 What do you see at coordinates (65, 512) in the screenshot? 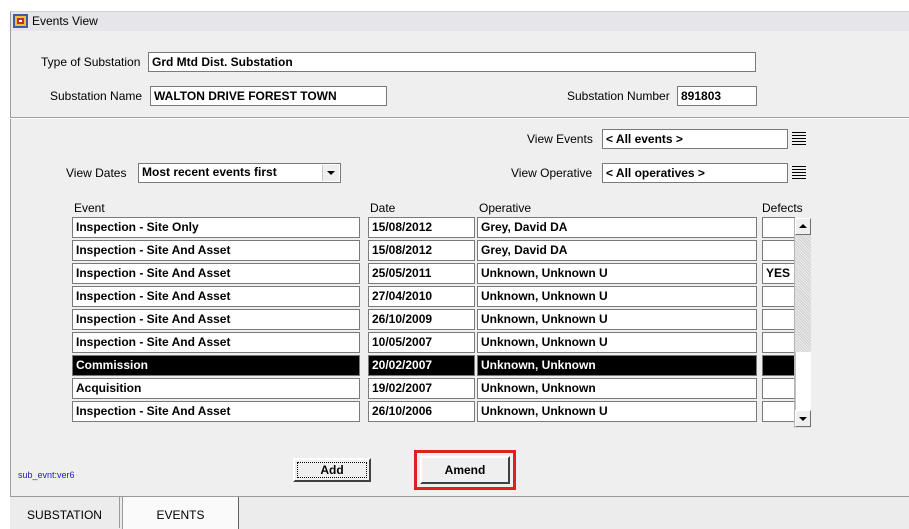
I see `tab-substation: SUBSTATION` at bounding box center [65, 512].